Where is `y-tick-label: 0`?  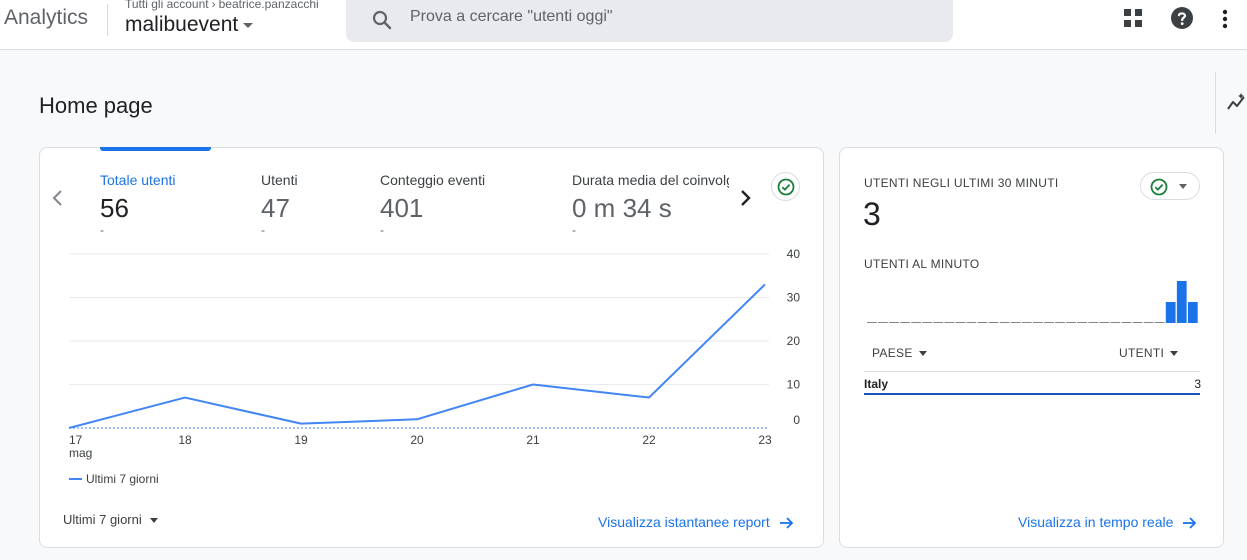
y-tick-label: 0 is located at coordinates (796, 420).